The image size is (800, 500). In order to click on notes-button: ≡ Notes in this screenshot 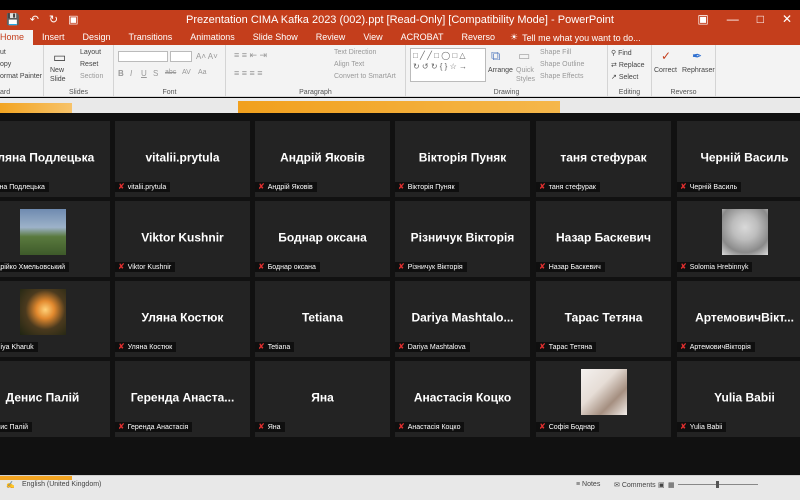, I will do `click(588, 484)`.